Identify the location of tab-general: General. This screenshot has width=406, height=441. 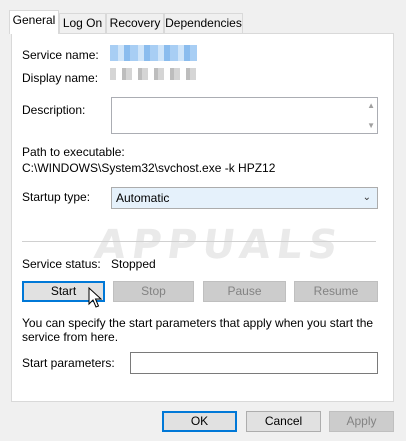
(34, 22).